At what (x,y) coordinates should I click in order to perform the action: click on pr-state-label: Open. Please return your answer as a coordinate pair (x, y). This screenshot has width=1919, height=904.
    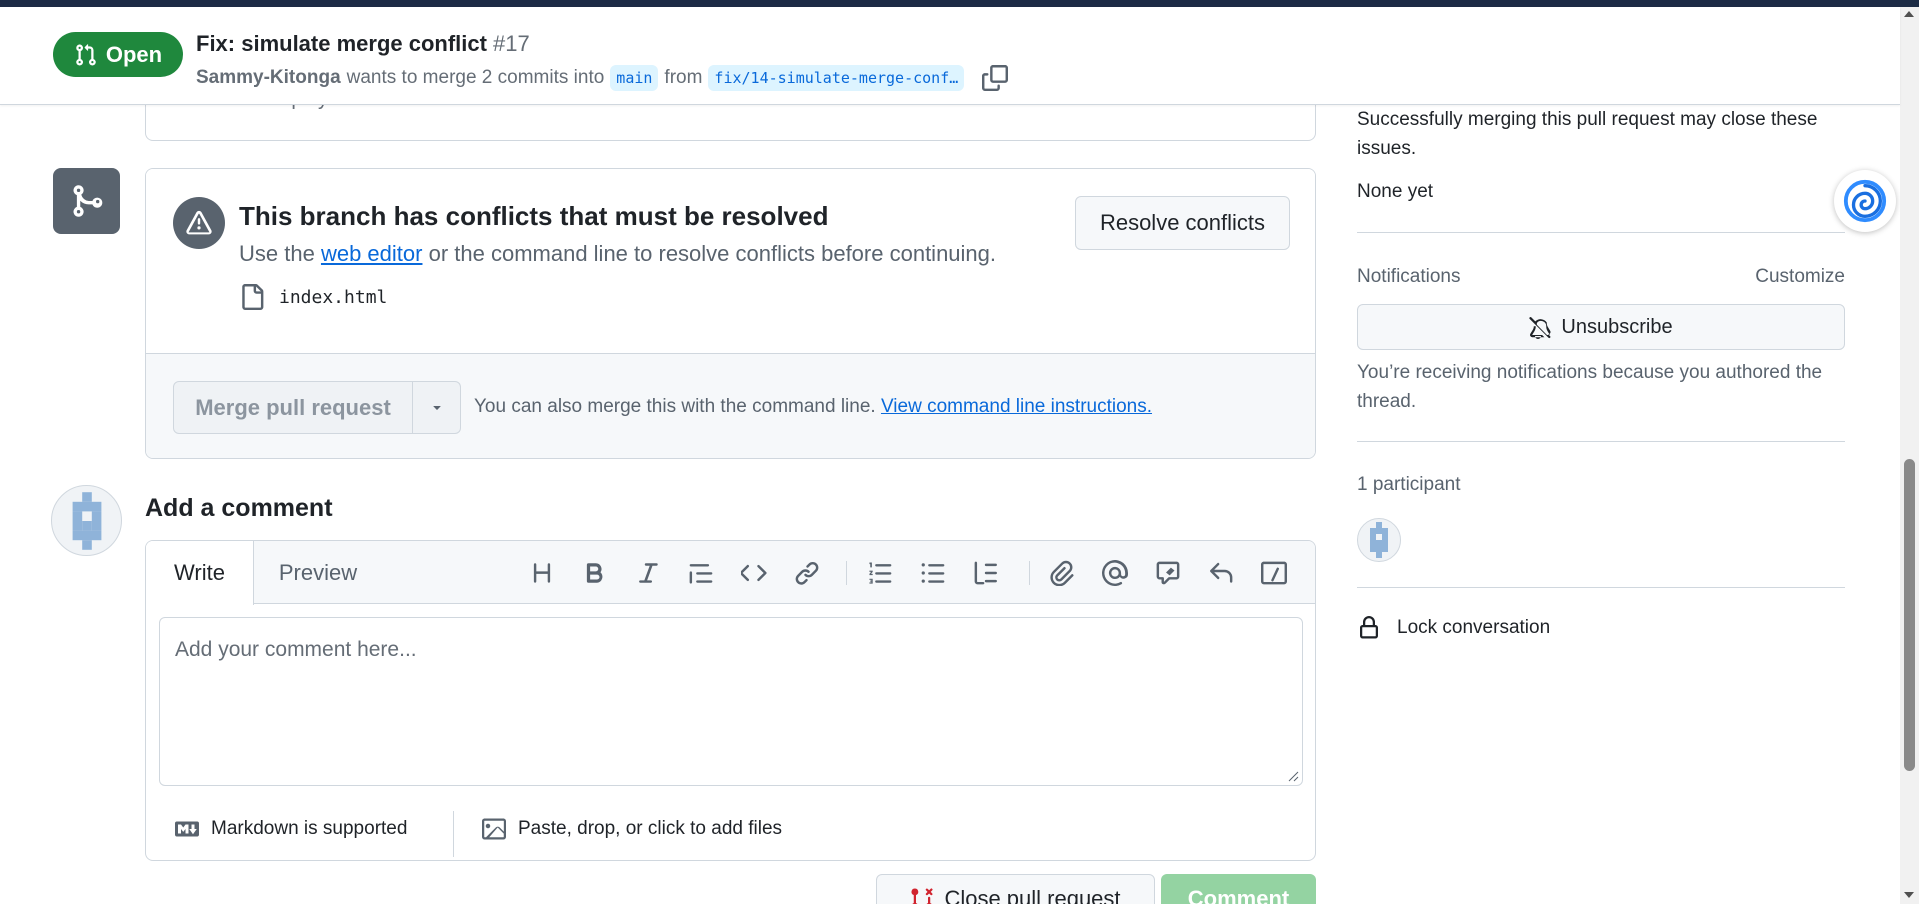
    Looking at the image, I should click on (134, 54).